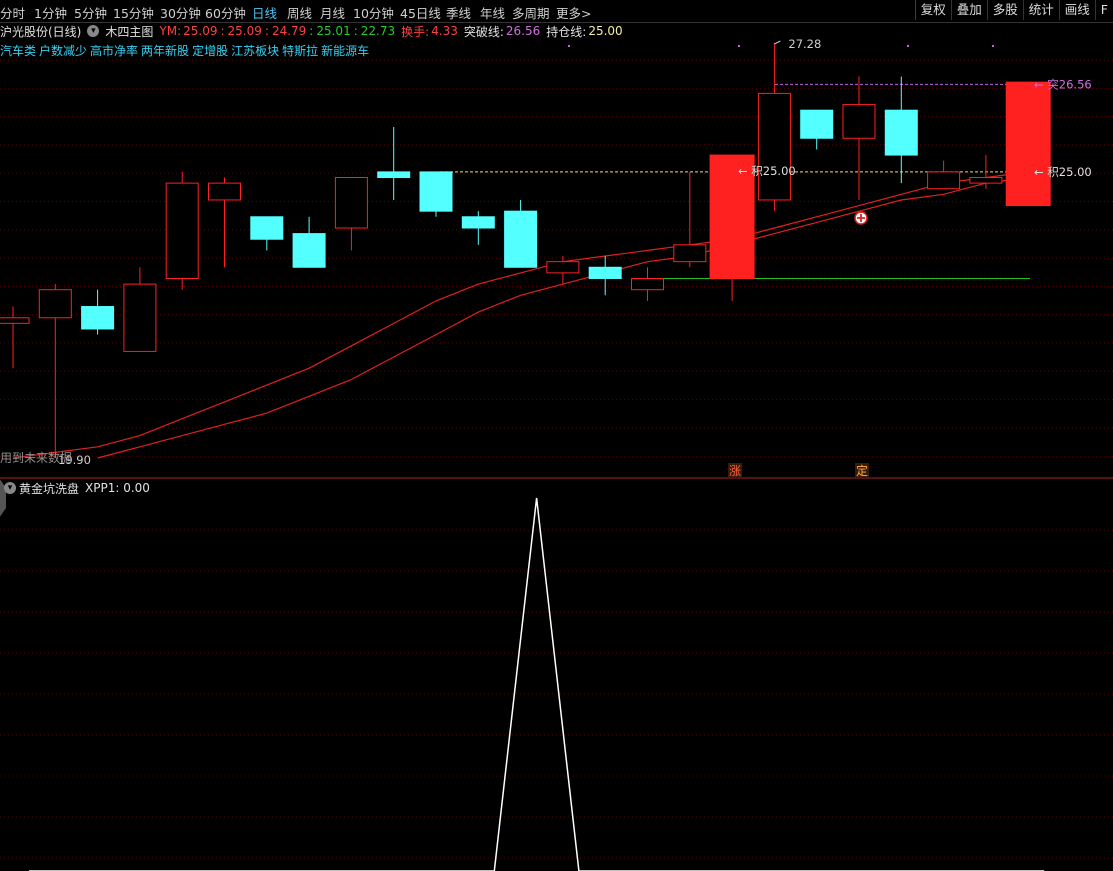 This screenshot has width=1113, height=871. I want to click on sub-dropdown-icon: ▾, so click(10, 488).